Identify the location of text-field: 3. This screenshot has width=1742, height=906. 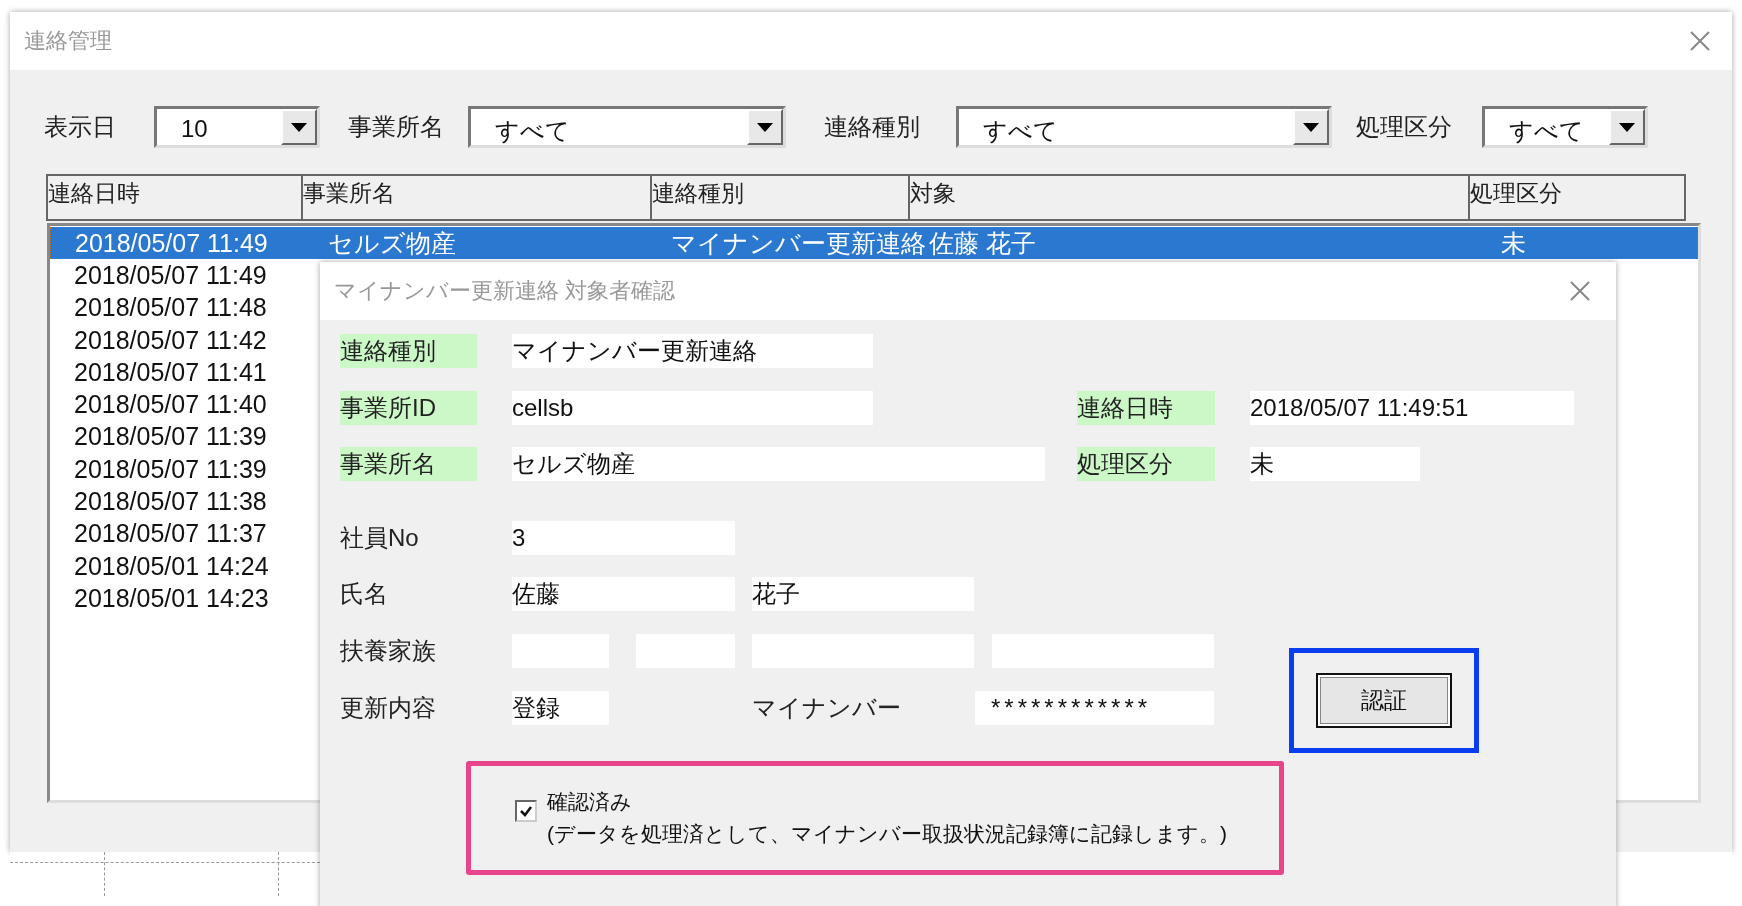
(623, 538).